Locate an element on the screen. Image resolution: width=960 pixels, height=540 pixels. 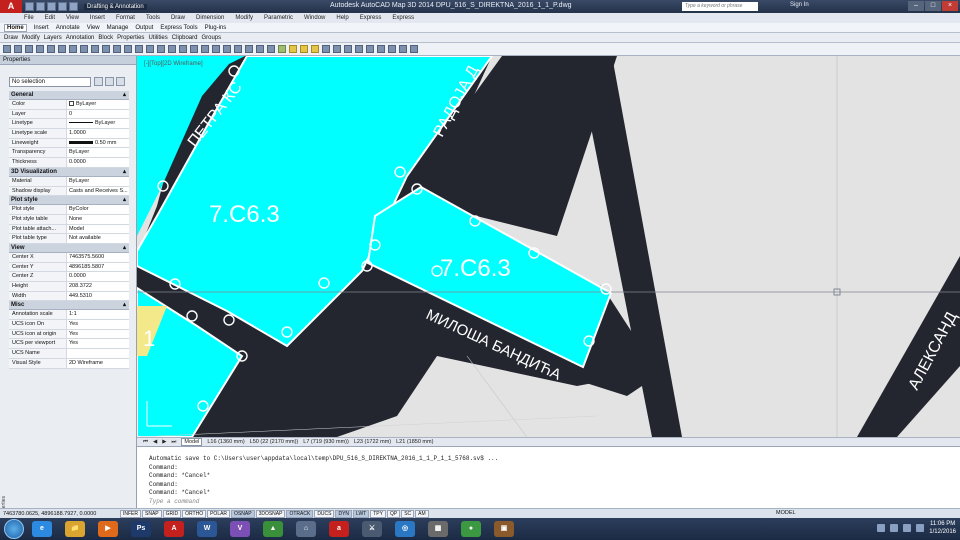
prop-row: Layer 0 is located at coordinates (69, 114).